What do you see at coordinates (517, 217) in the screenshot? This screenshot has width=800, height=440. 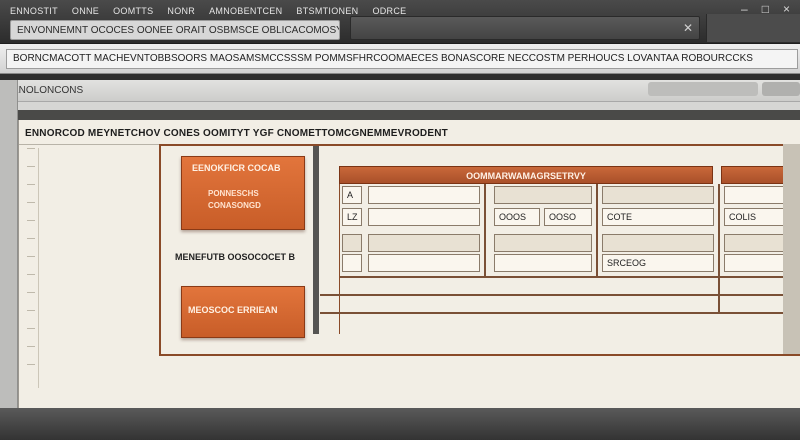 I see `grid-cell: OOOS` at bounding box center [517, 217].